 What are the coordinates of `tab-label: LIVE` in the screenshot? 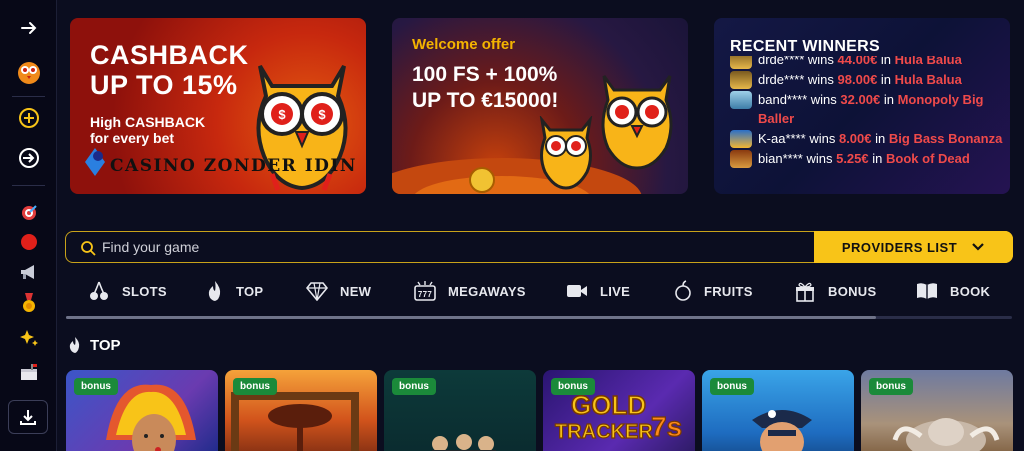 It's located at (615, 291).